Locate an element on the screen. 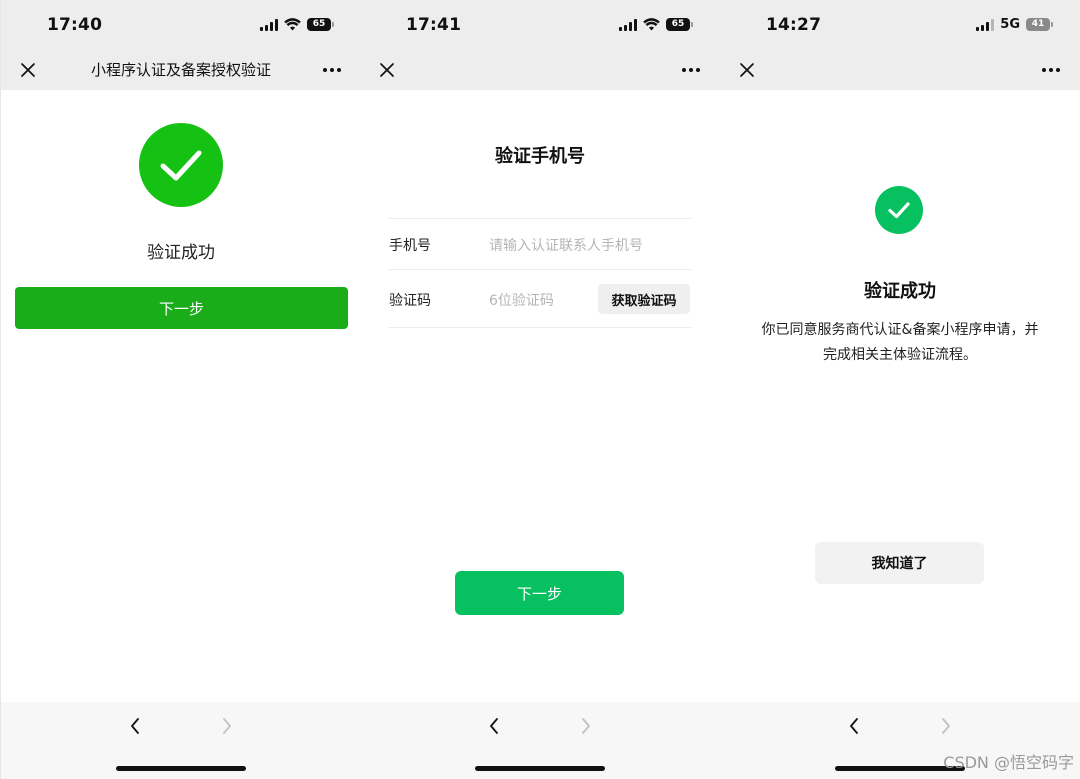 The height and width of the screenshot is (779, 1080). phone-label: 手机号 is located at coordinates (410, 246).